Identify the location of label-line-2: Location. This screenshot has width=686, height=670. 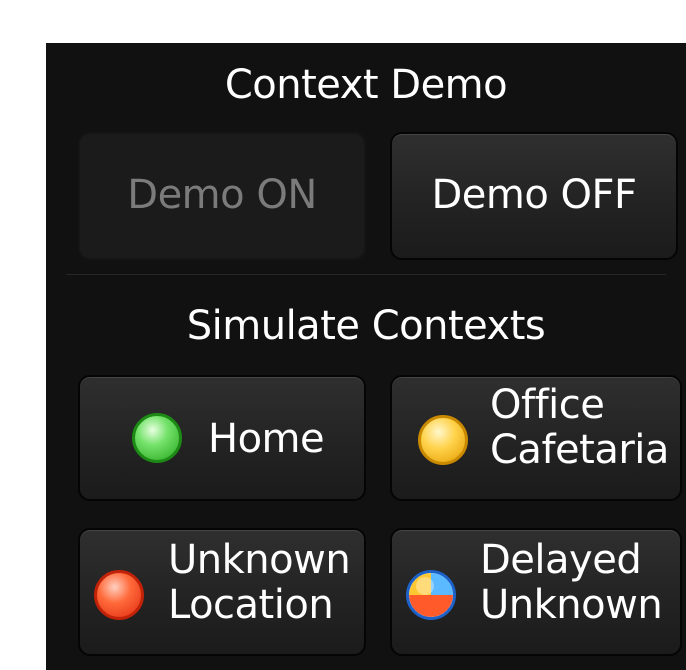
(251, 605).